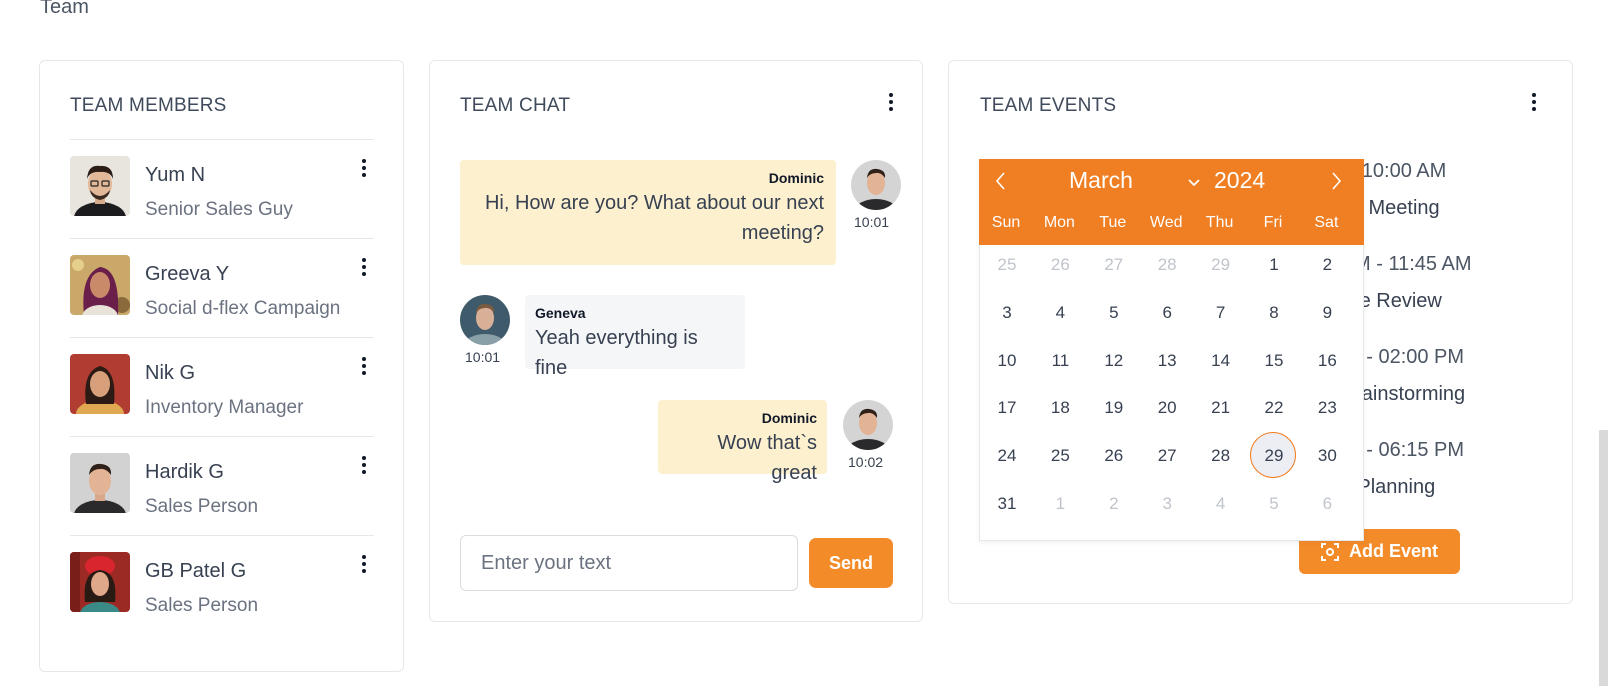  Describe the element at coordinates (742, 442) in the screenshot. I see `chat-message: Dominic Wow that`s great` at that location.